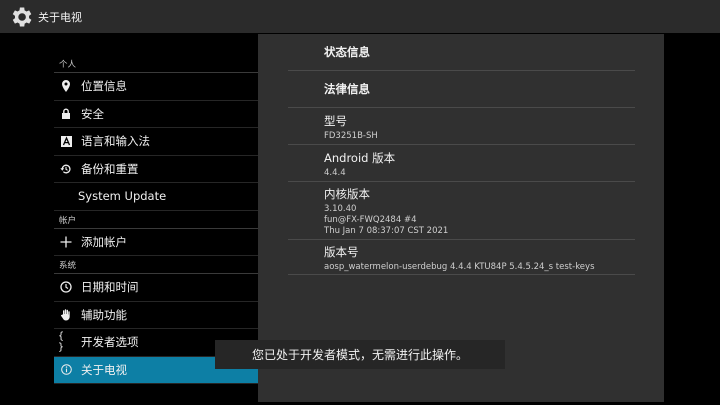 The image size is (720, 405). What do you see at coordinates (66, 370) in the screenshot?
I see `info-icon` at bounding box center [66, 370].